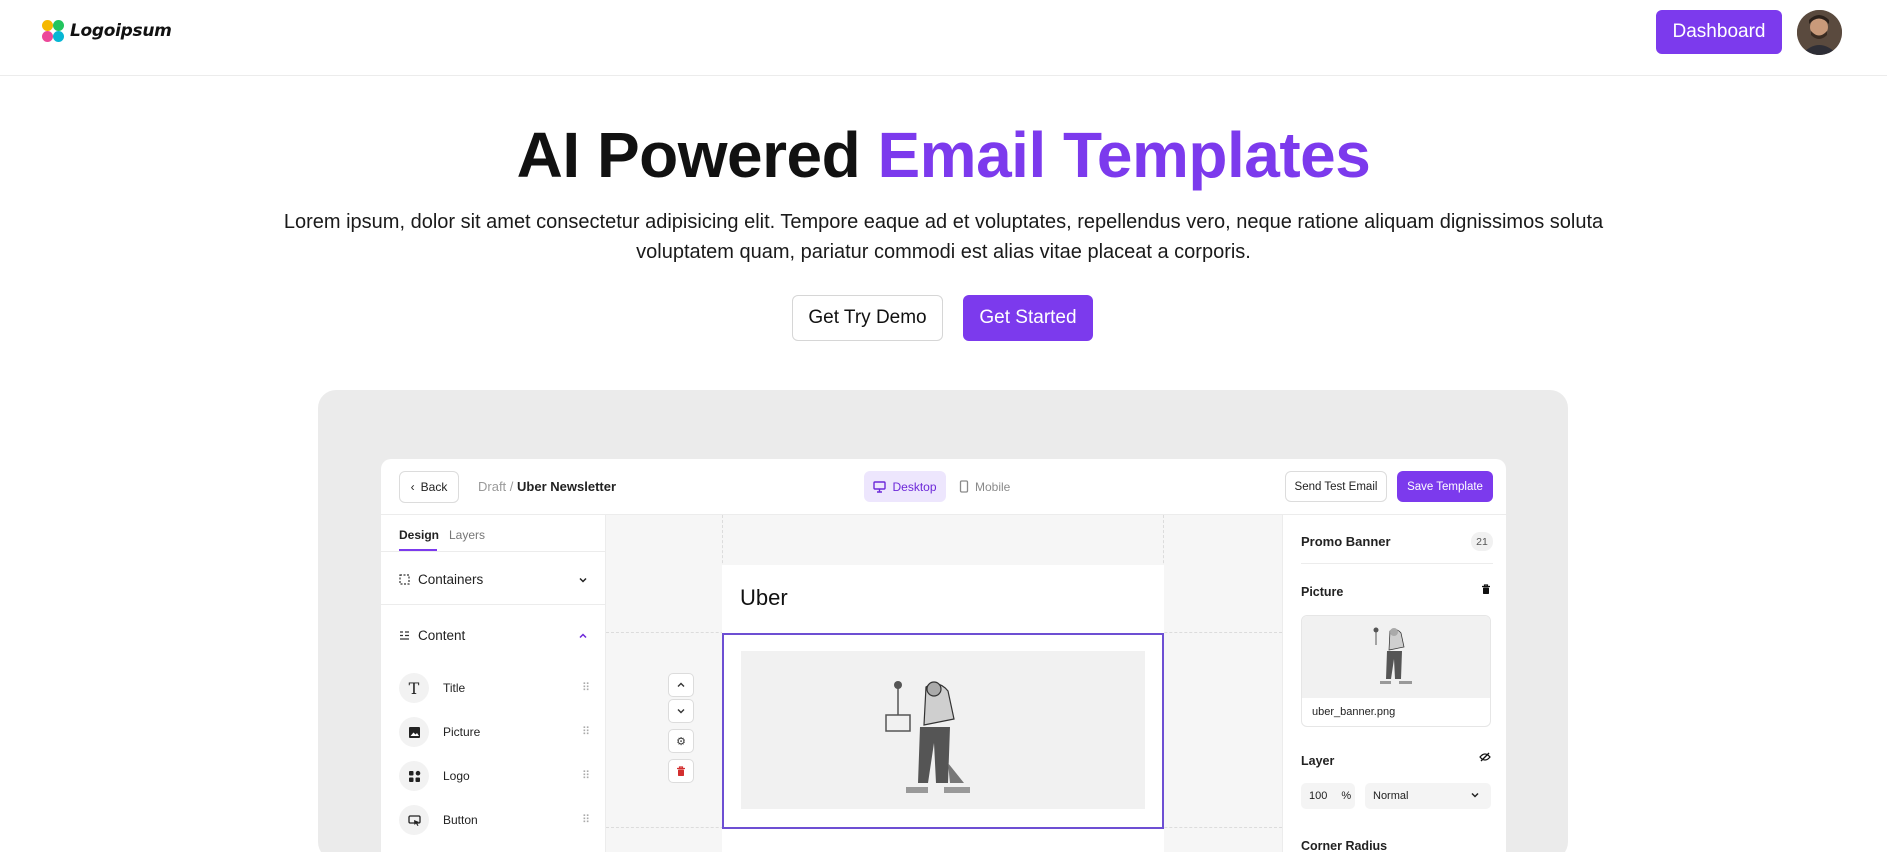 The width and height of the screenshot is (1887, 852). Describe the element at coordinates (867, 318) in the screenshot. I see `try-demo-button: Get Try Demo` at that location.